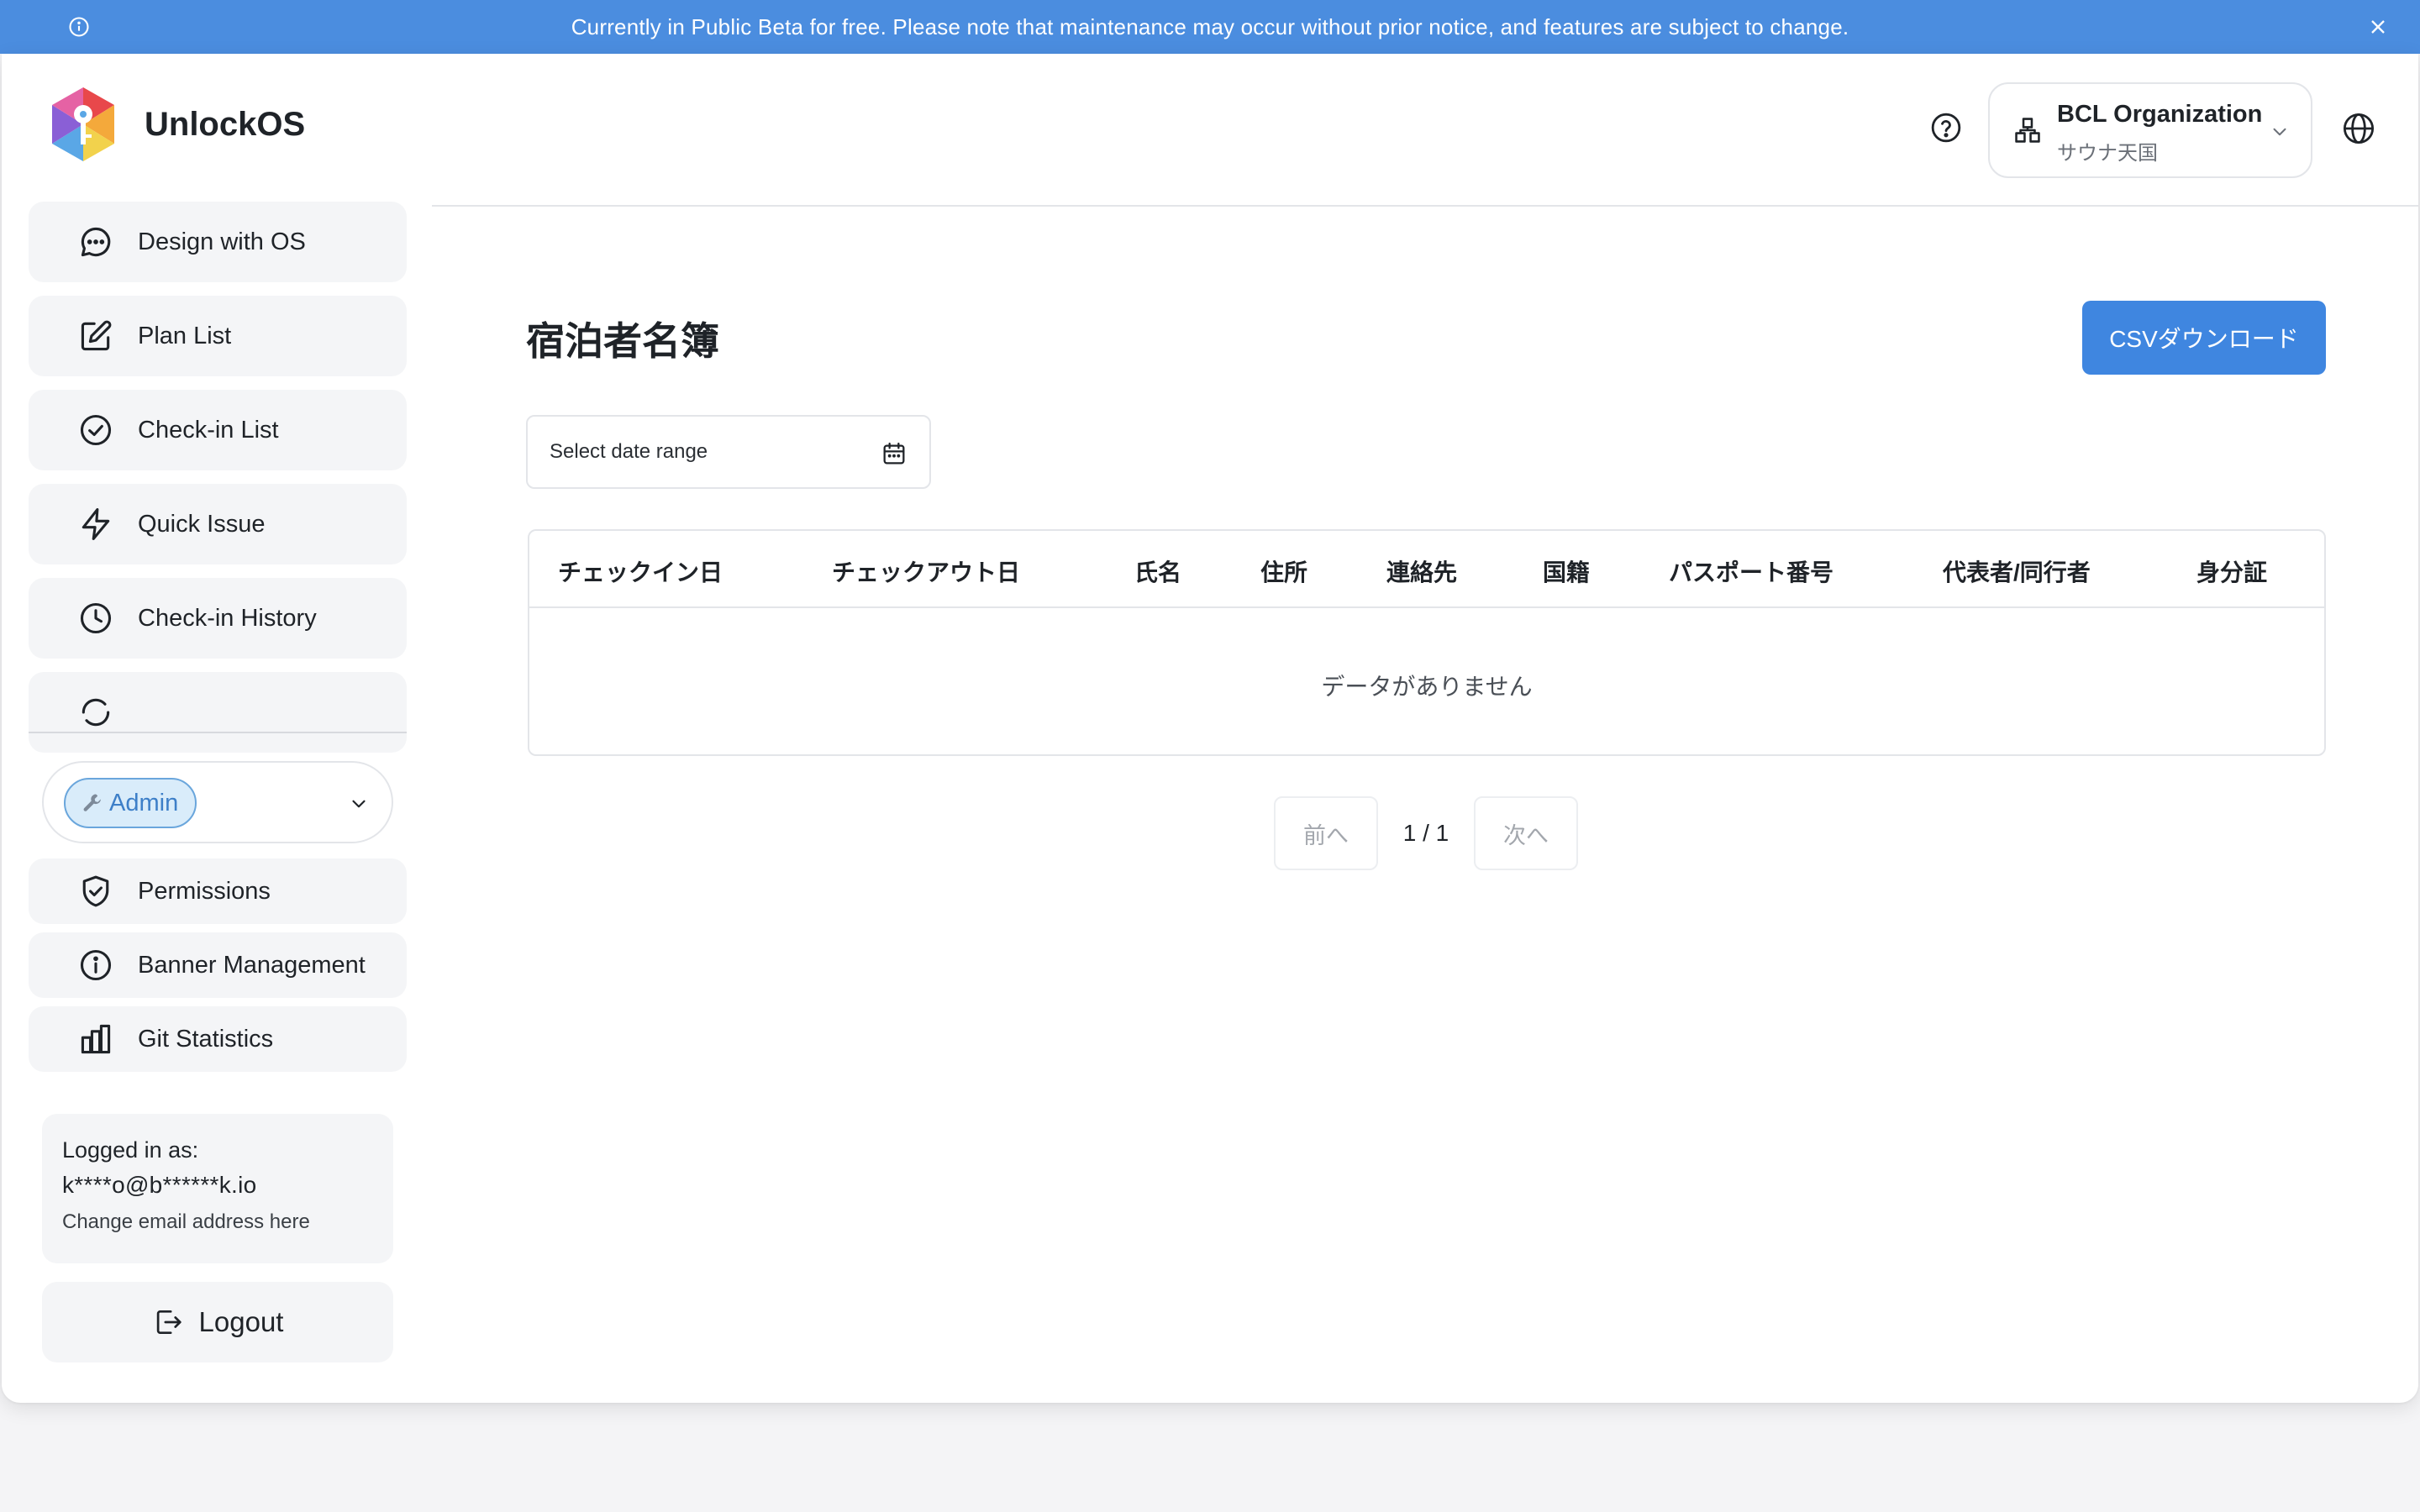 The width and height of the screenshot is (2420, 1512). Describe the element at coordinates (96, 618) in the screenshot. I see `clock-icon` at that location.